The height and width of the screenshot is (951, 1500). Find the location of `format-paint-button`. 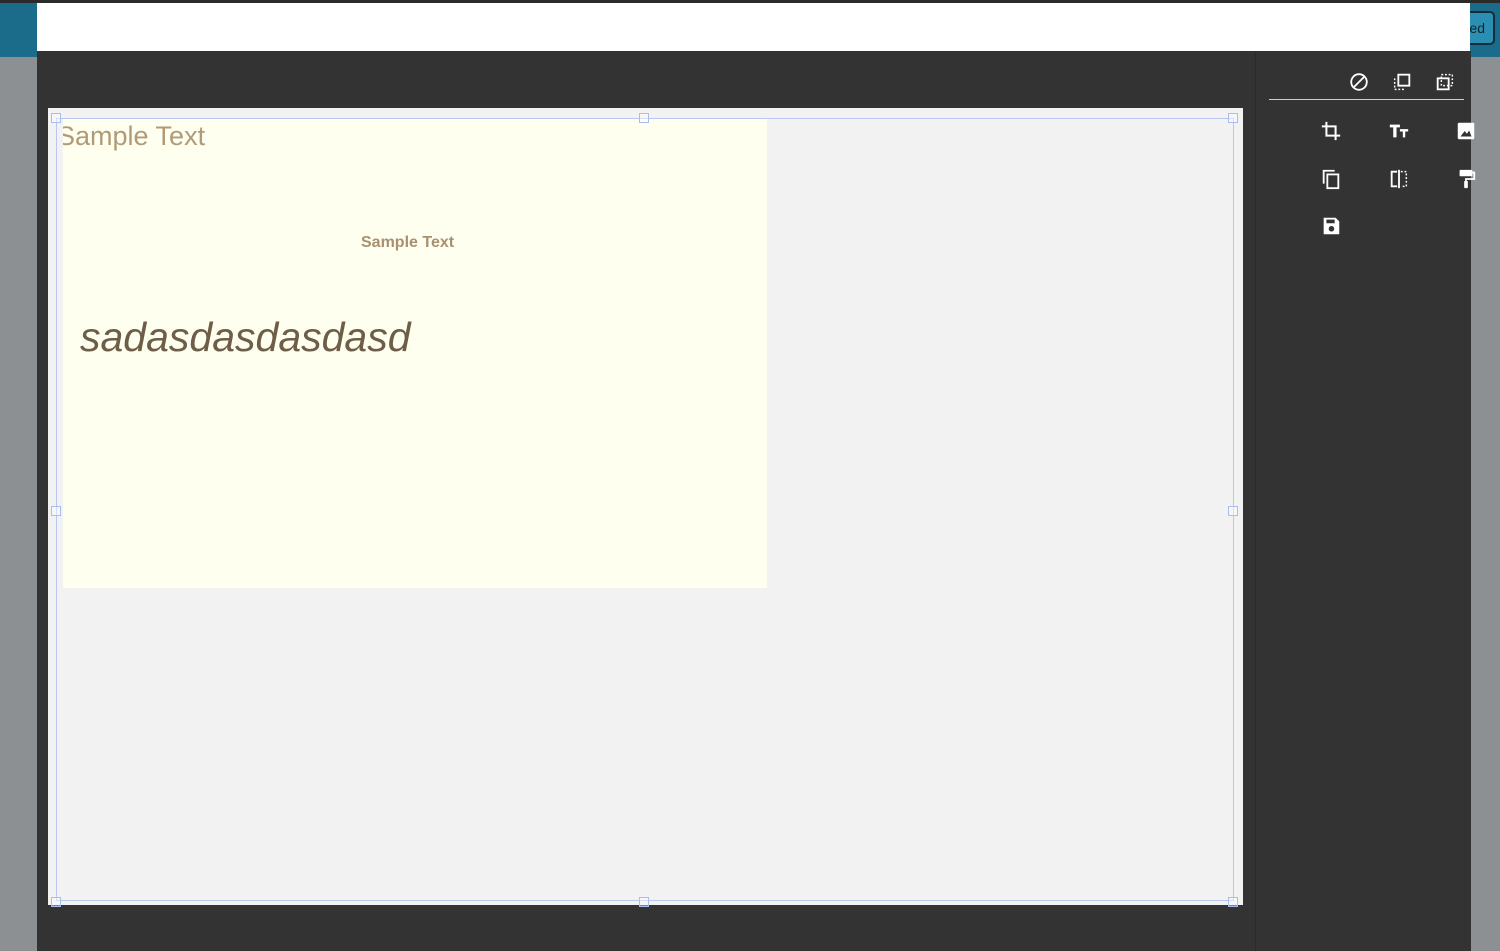

format-paint-button is located at coordinates (1466, 179).